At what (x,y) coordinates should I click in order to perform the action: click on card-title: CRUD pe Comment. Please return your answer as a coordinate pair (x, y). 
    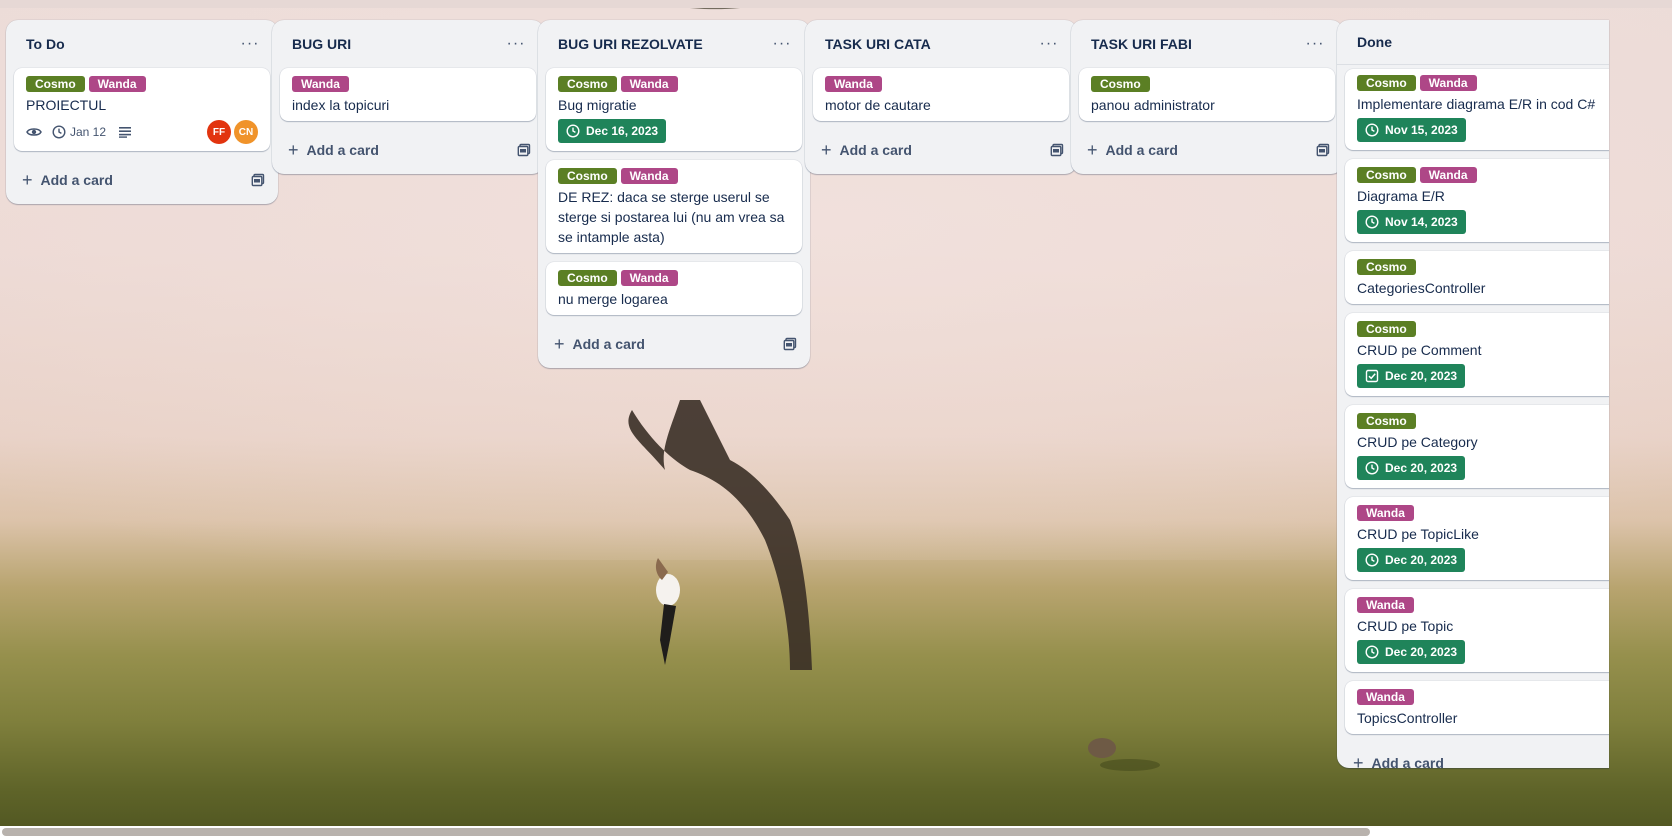
    Looking at the image, I should click on (1419, 350).